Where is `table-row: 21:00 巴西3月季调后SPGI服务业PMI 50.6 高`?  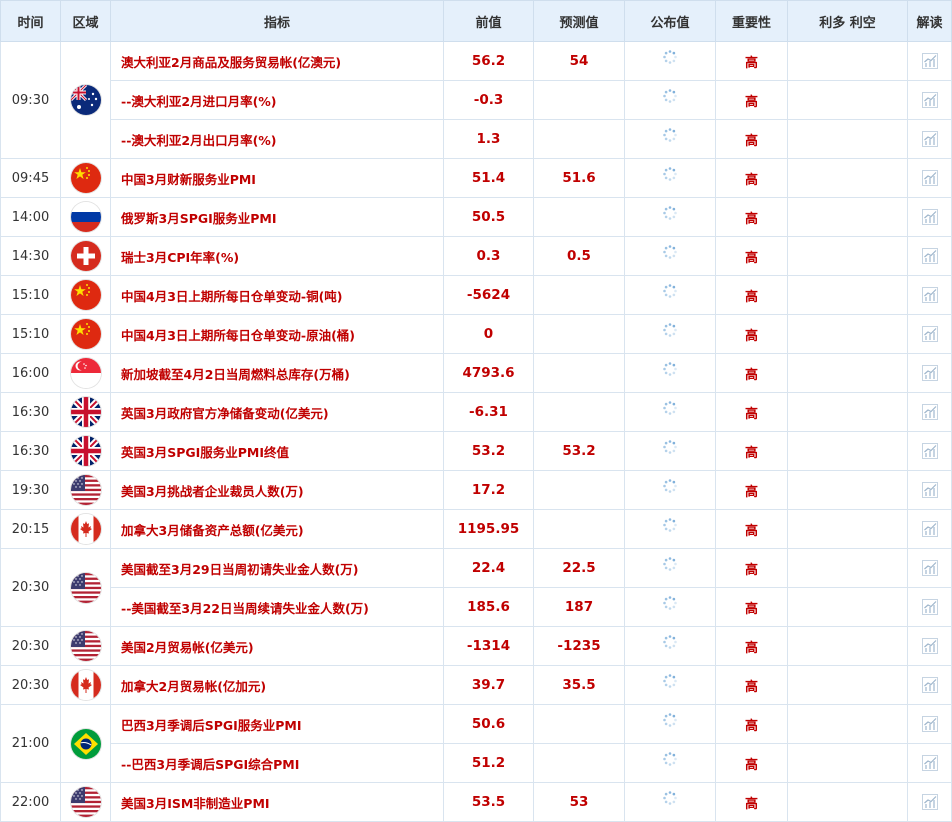 table-row: 21:00 巴西3月季调后SPGI服务业PMI 50.6 高 is located at coordinates (476, 743).